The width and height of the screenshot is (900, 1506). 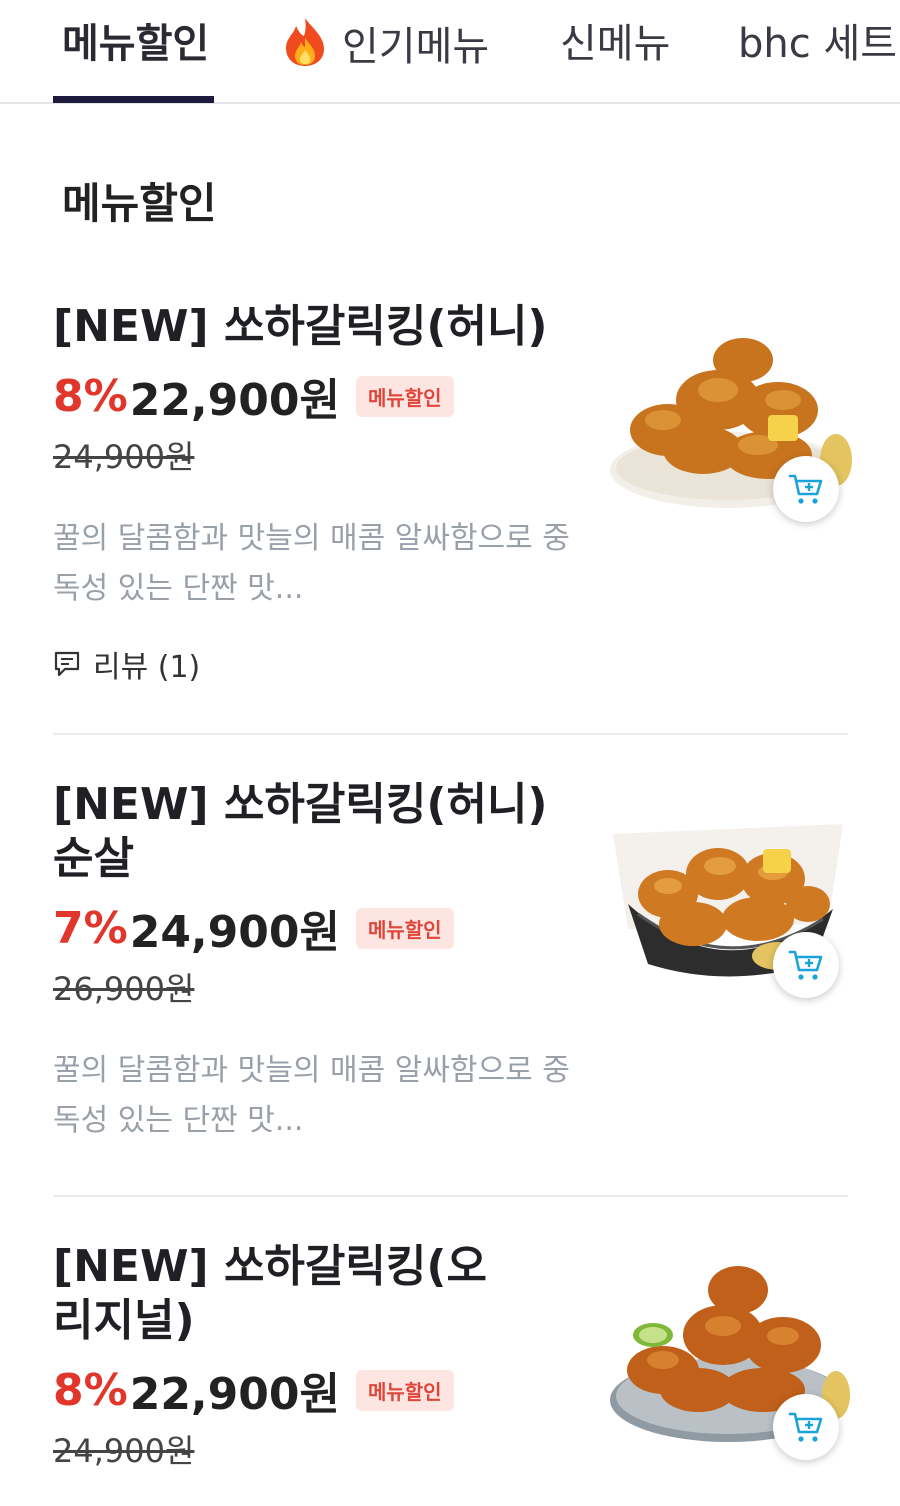 I want to click on tab-bhc-set: bhc 세트, so click(x=817, y=46).